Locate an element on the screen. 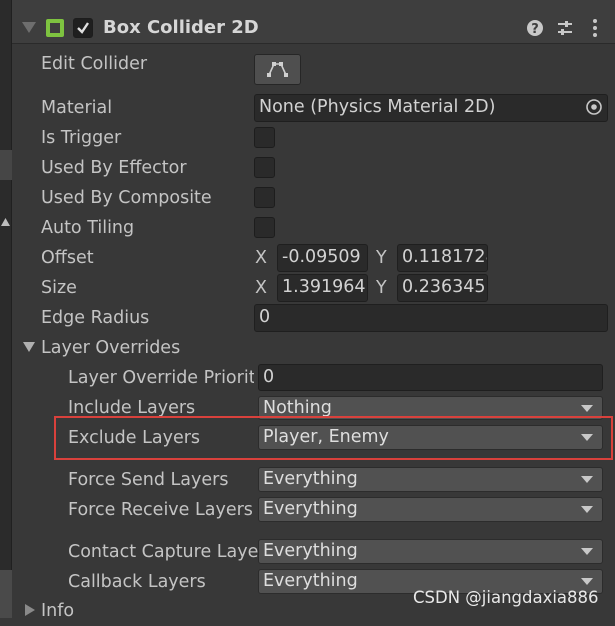  used-by-effector-label: Used By Effector is located at coordinates (114, 168).